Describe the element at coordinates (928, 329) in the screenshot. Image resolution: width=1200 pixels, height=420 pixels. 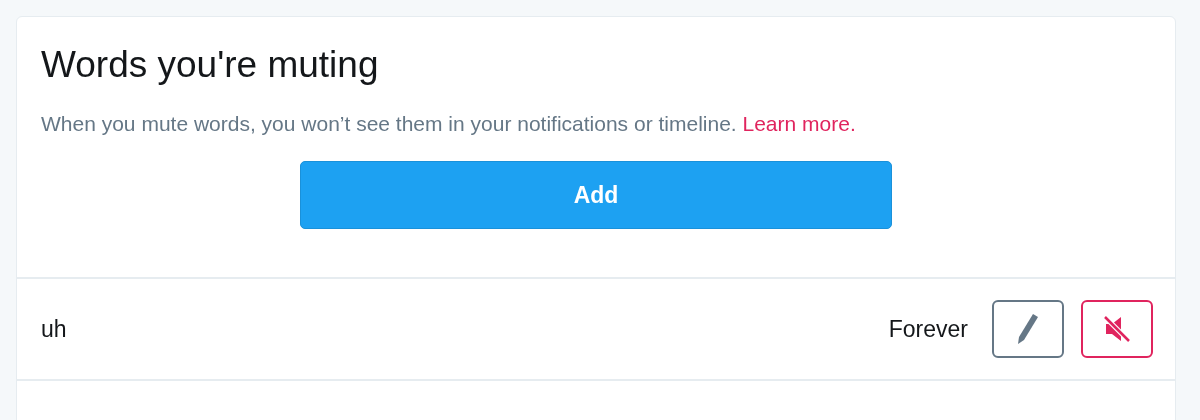
I see `mute-duration: Forever` at that location.